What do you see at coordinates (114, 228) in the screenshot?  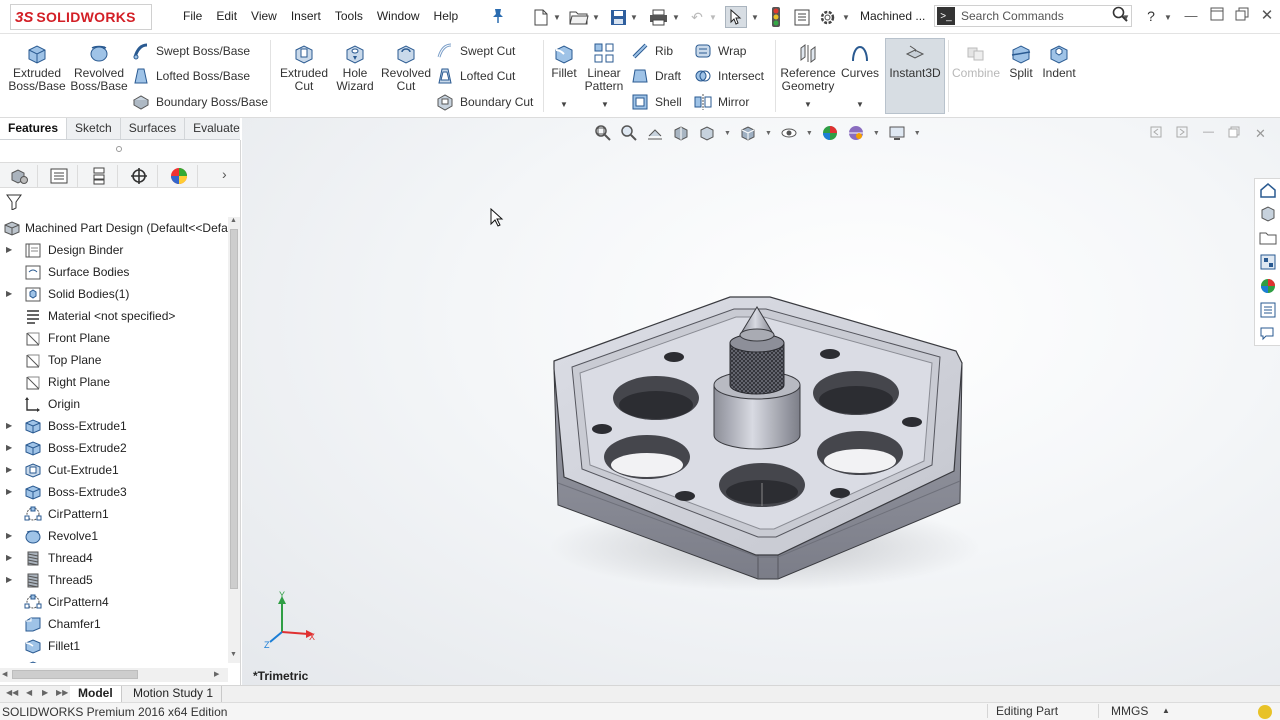 I see `tree-root-part: Machined Part Design (Default<<Defa` at bounding box center [114, 228].